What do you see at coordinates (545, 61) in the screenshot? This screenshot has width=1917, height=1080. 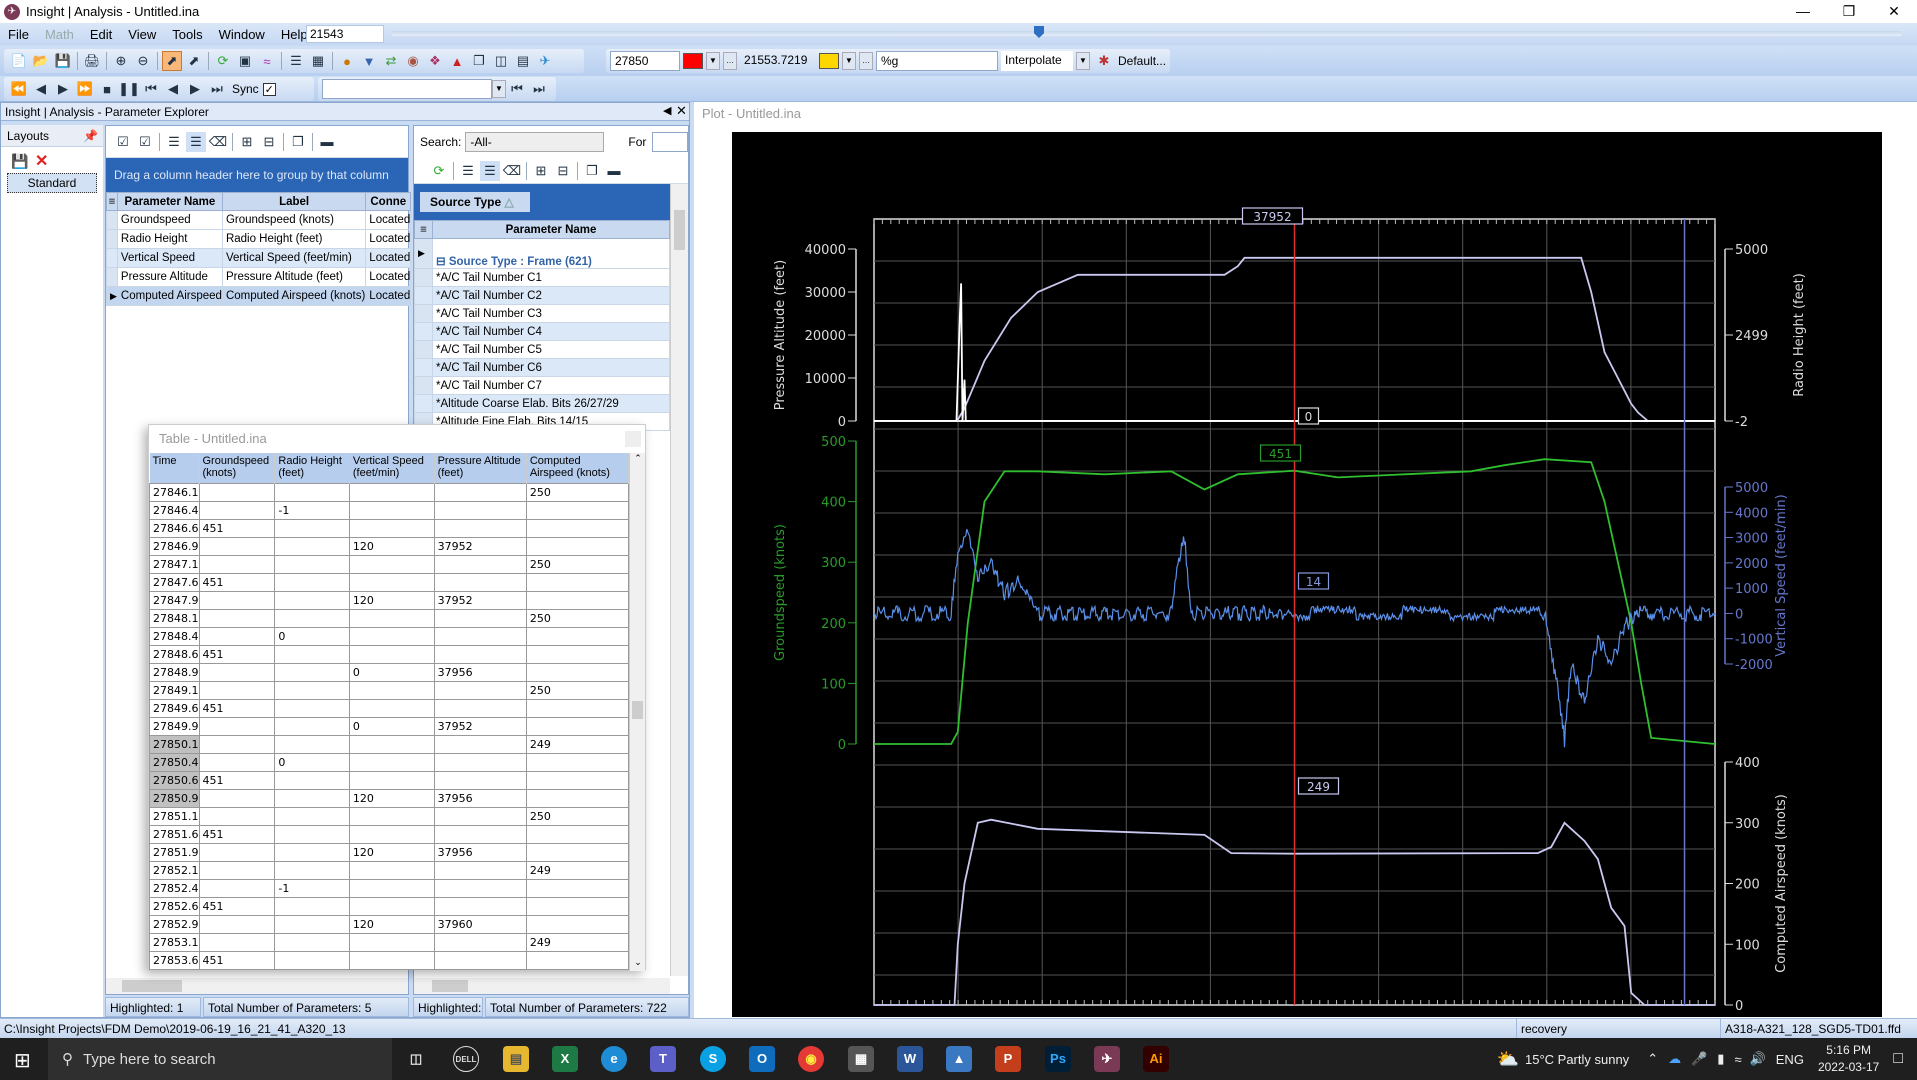 I see `flight-icon: ✈` at bounding box center [545, 61].